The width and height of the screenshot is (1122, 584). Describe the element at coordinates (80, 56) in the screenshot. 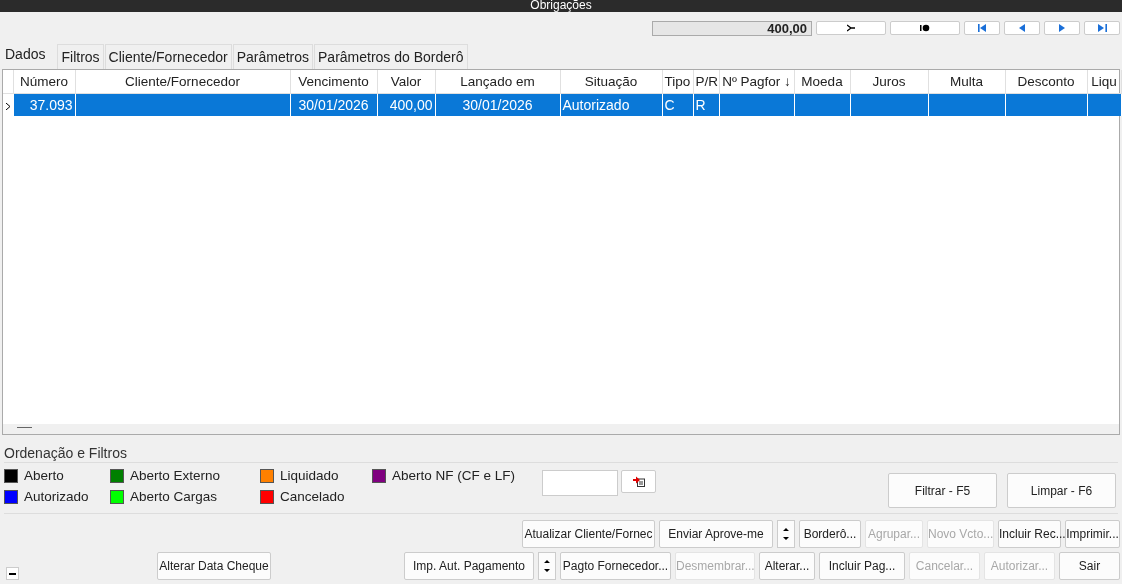

I see `tab: Filtros` at that location.